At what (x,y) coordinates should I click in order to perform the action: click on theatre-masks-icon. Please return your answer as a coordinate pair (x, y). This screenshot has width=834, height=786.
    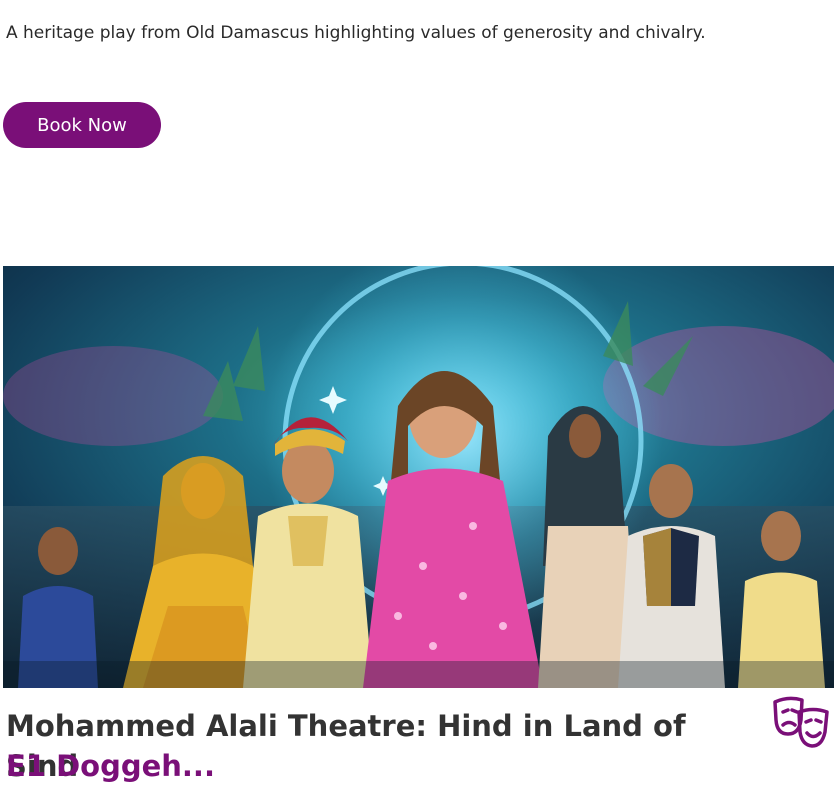
    Looking at the image, I should click on (801, 722).